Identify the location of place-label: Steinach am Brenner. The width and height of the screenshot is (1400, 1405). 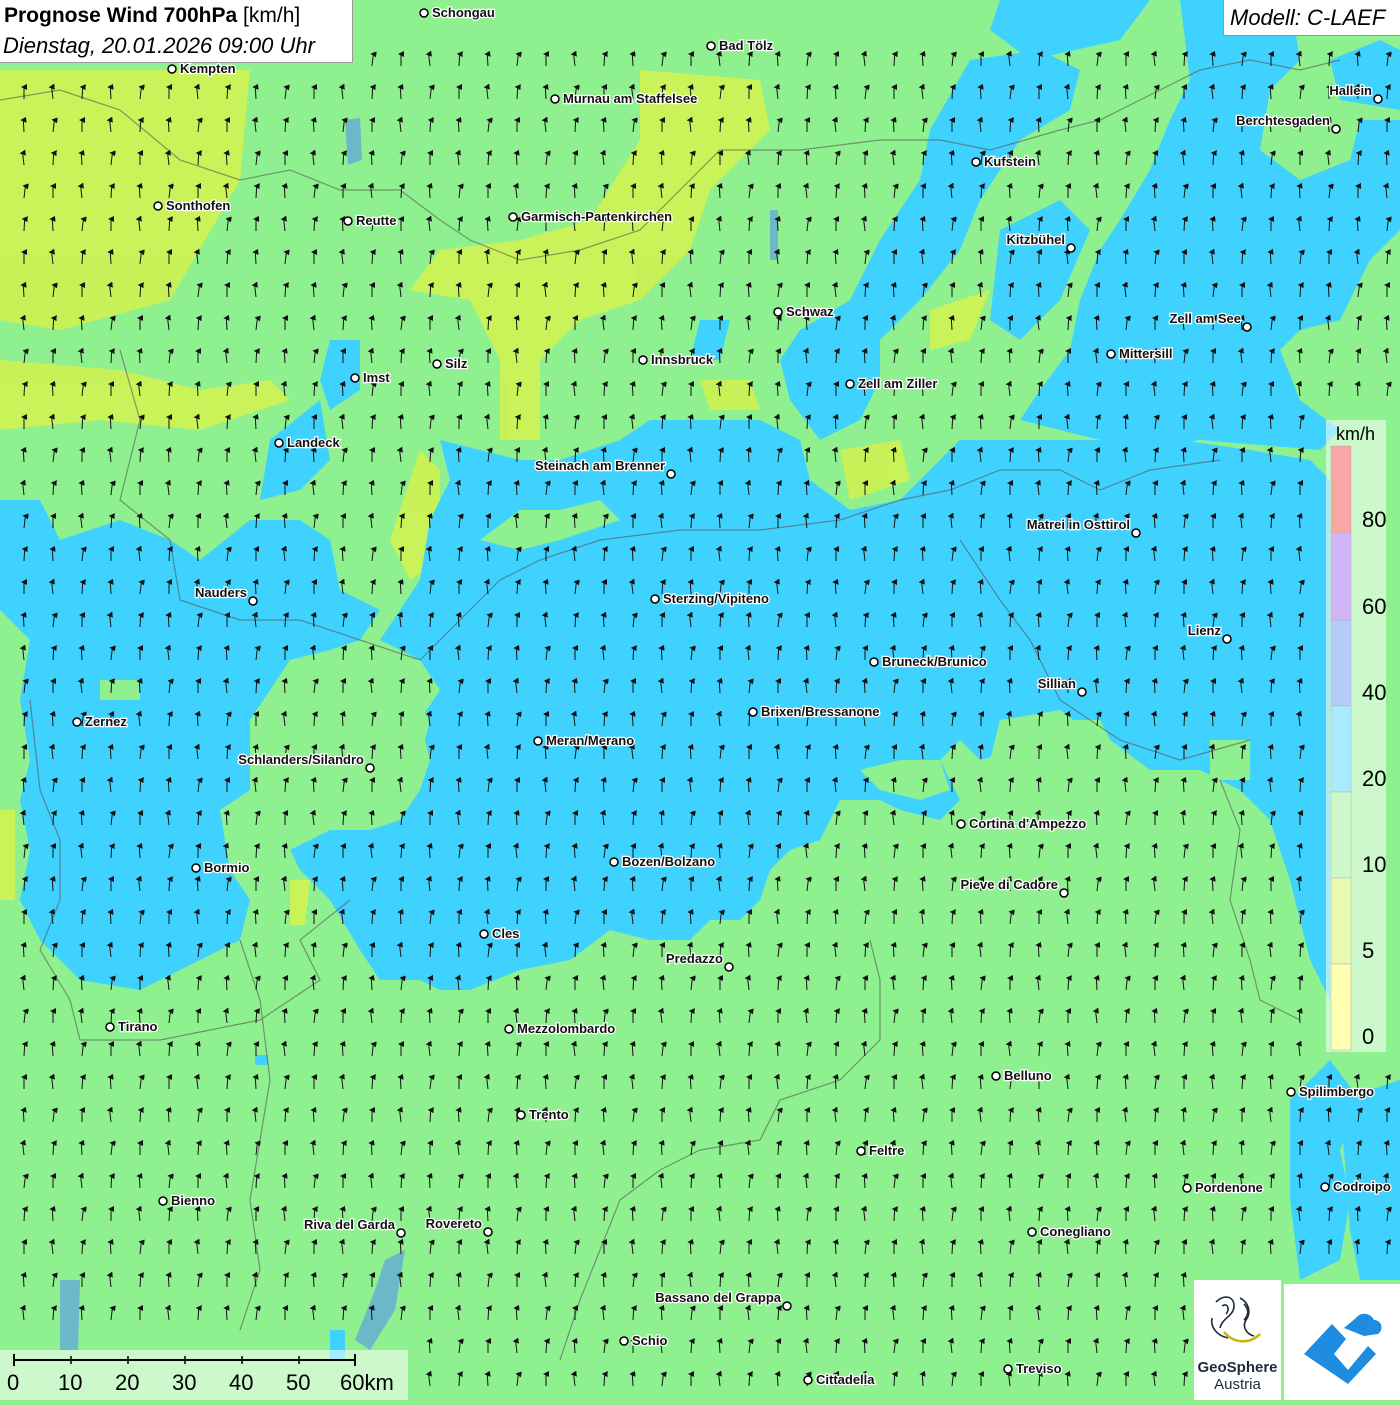
(600, 465).